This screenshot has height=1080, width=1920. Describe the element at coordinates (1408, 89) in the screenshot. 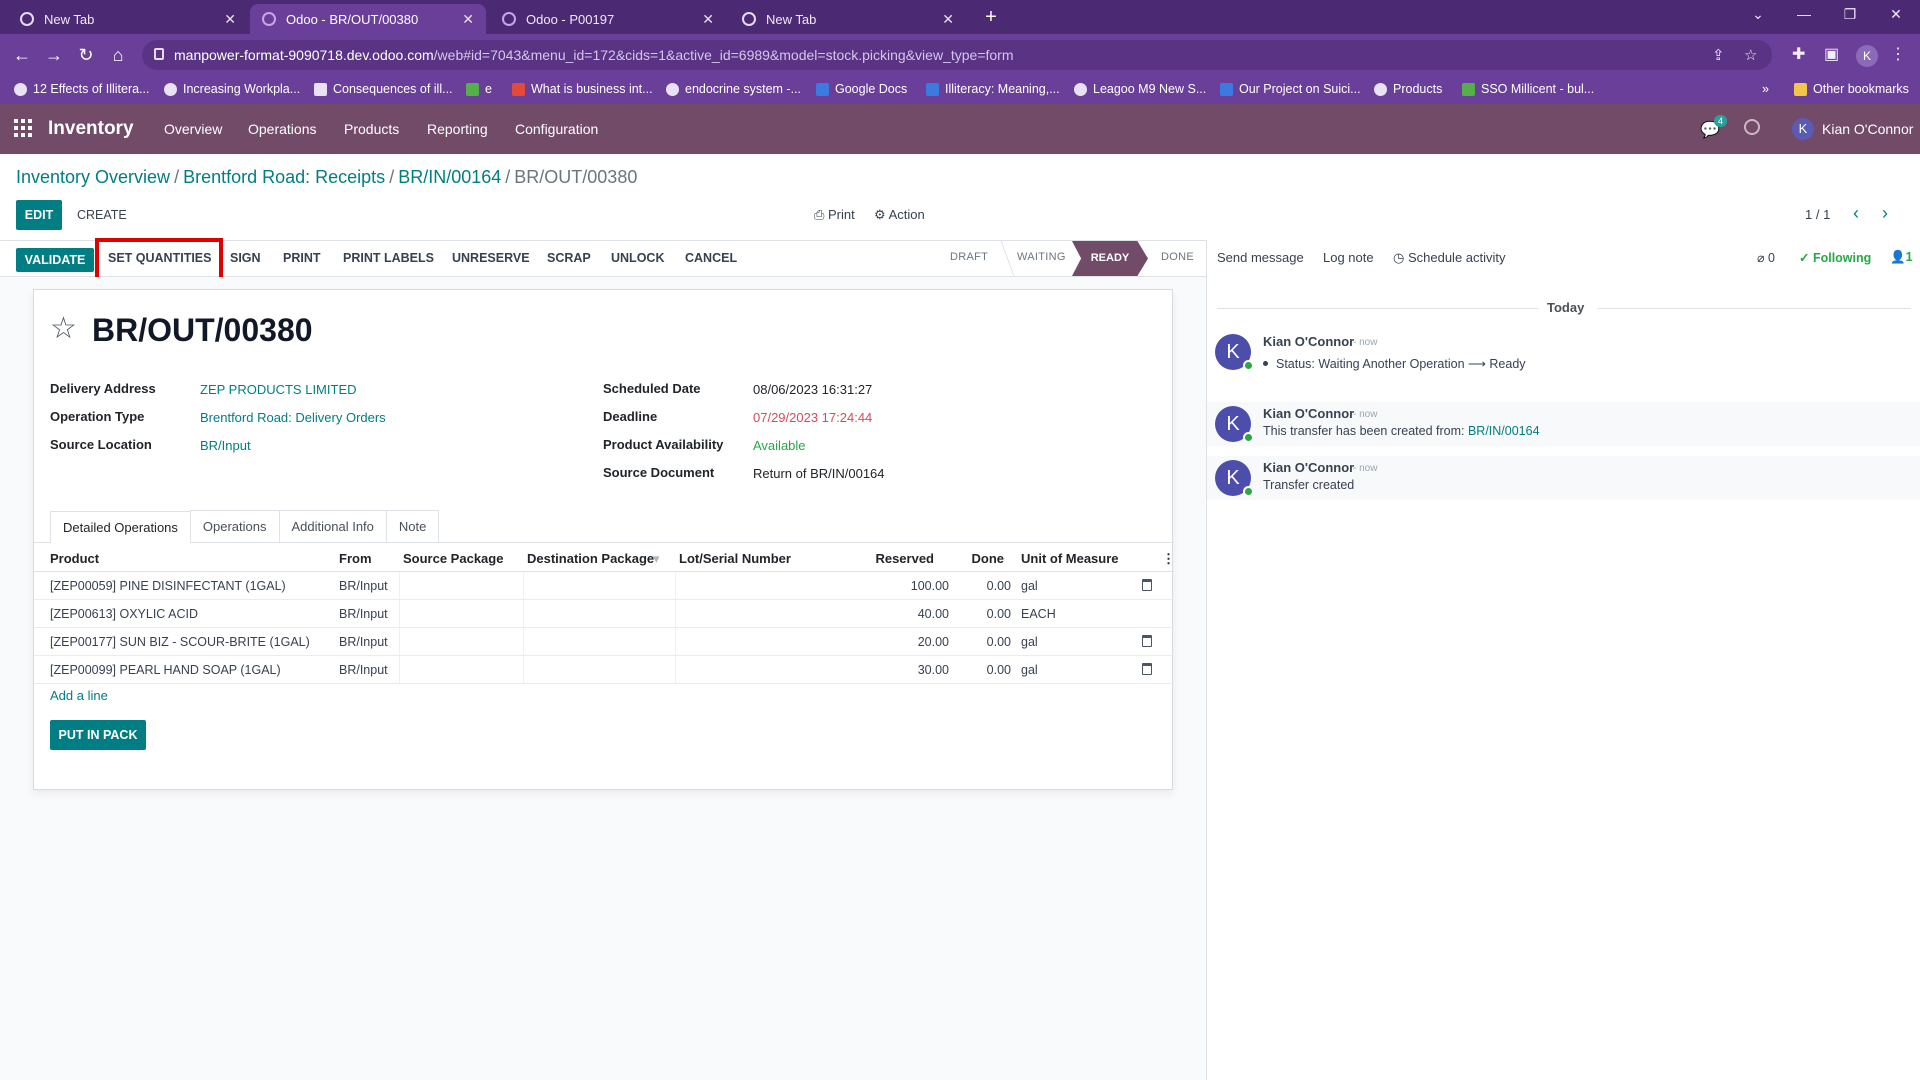

I see `bookmark-item: Products` at that location.